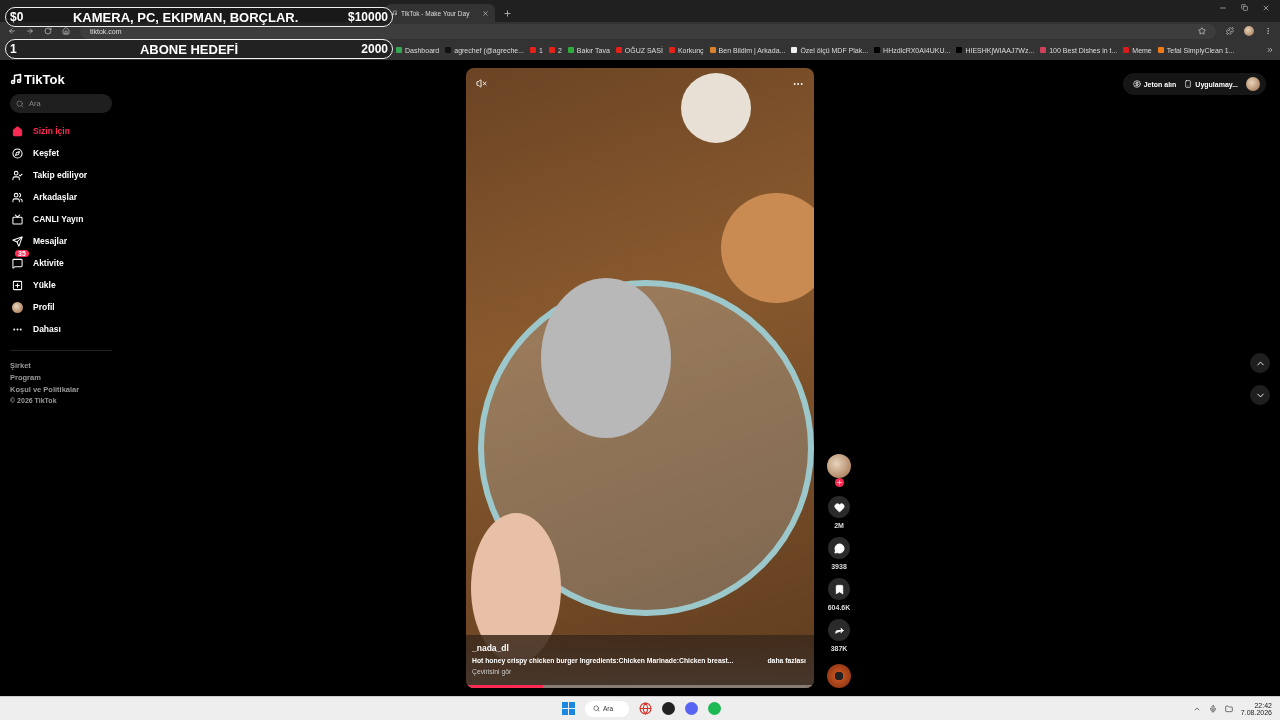 Image resolution: width=1280 pixels, height=720 pixels. Describe the element at coordinates (17, 175) in the screenshot. I see `user-check-icon` at that location.